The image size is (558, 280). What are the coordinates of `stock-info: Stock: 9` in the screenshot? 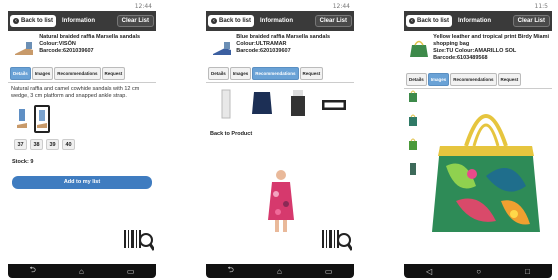 It's located at (82, 162).